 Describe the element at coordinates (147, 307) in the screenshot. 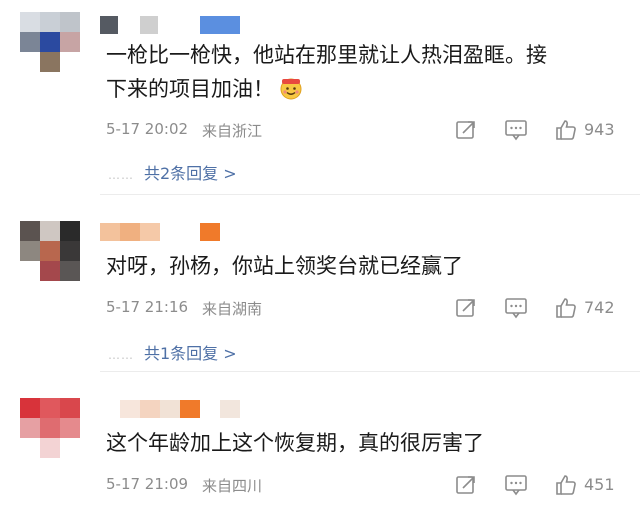

I see `timestamp: 5-17 21:16` at that location.